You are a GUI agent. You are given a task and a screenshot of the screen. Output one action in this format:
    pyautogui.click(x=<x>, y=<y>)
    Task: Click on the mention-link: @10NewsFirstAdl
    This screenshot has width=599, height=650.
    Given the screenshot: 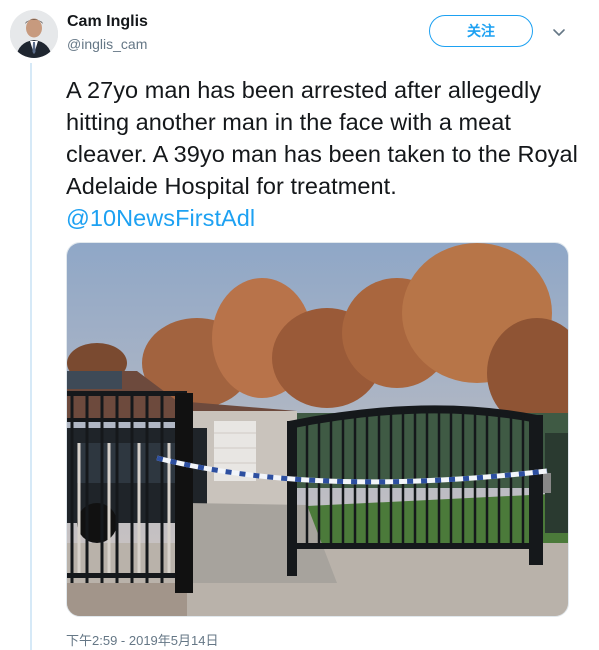 What is the action you would take?
    pyautogui.click(x=160, y=218)
    